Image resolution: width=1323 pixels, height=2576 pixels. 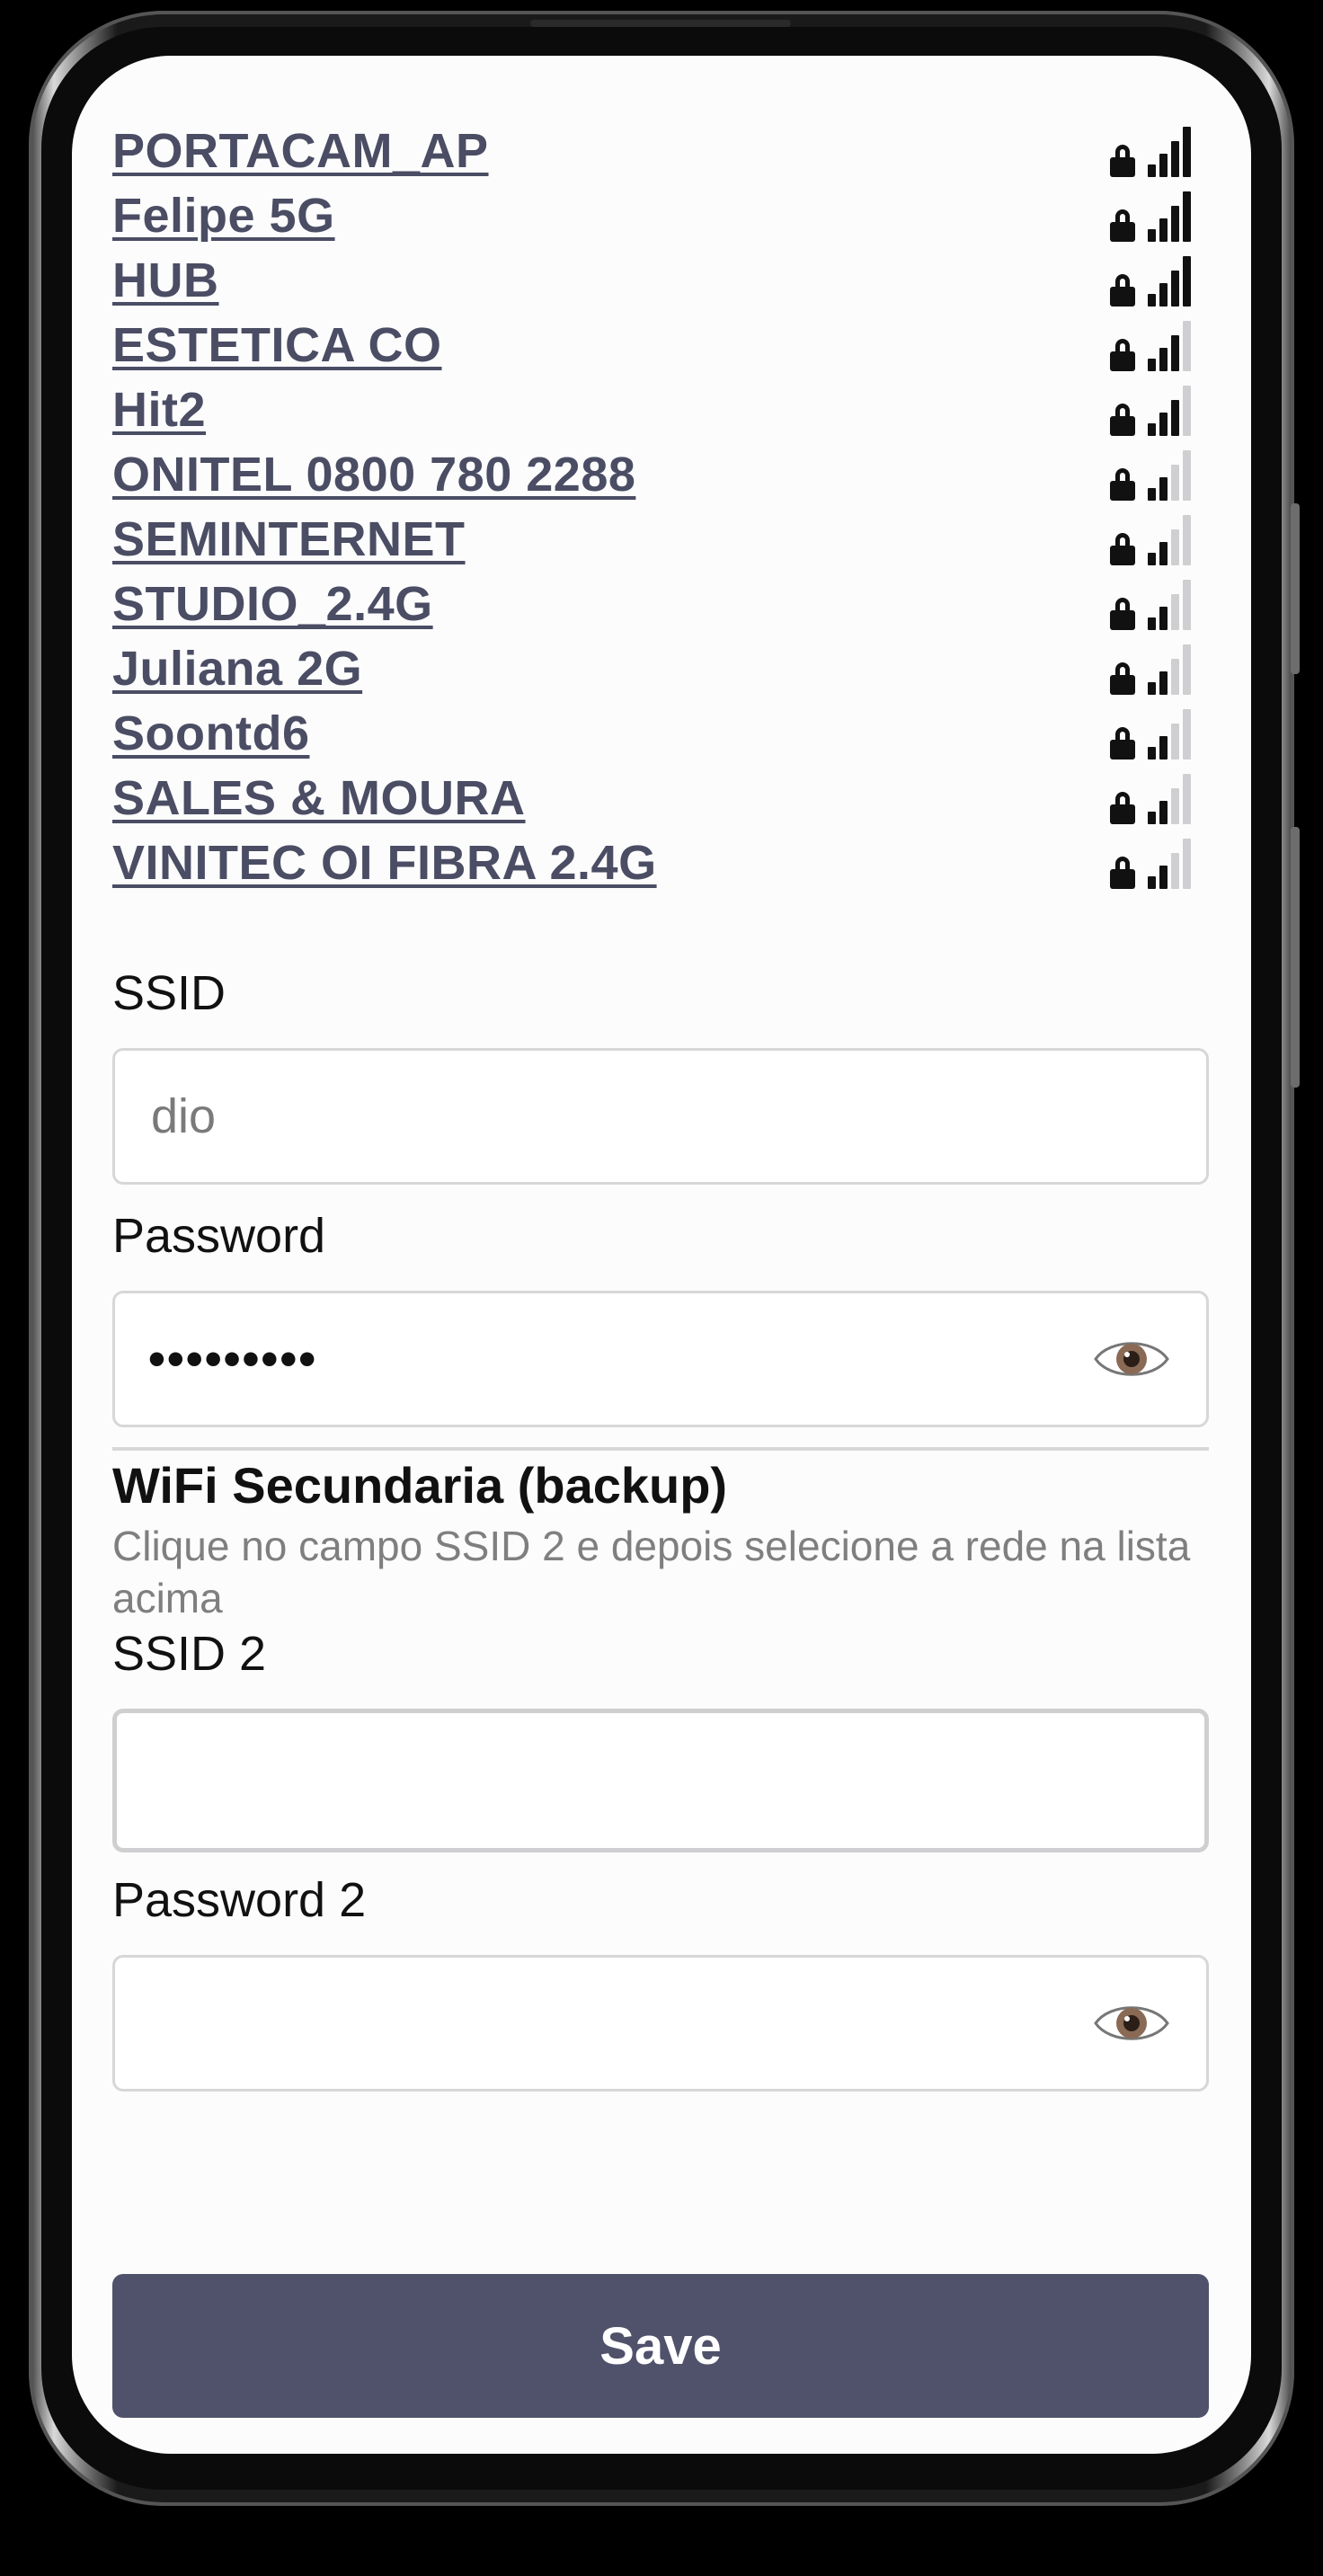 I want to click on network-name-link: ONITEL 0800 780 2288, so click(x=373, y=474).